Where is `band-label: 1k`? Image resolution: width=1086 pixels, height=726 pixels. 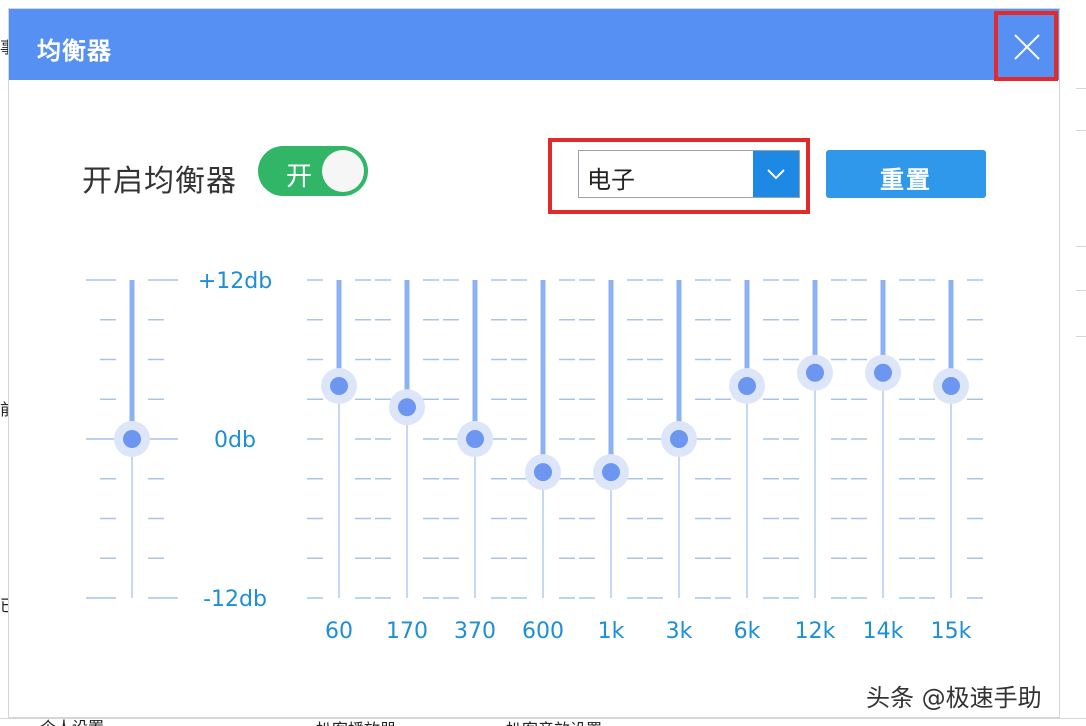 band-label: 1k is located at coordinates (611, 631).